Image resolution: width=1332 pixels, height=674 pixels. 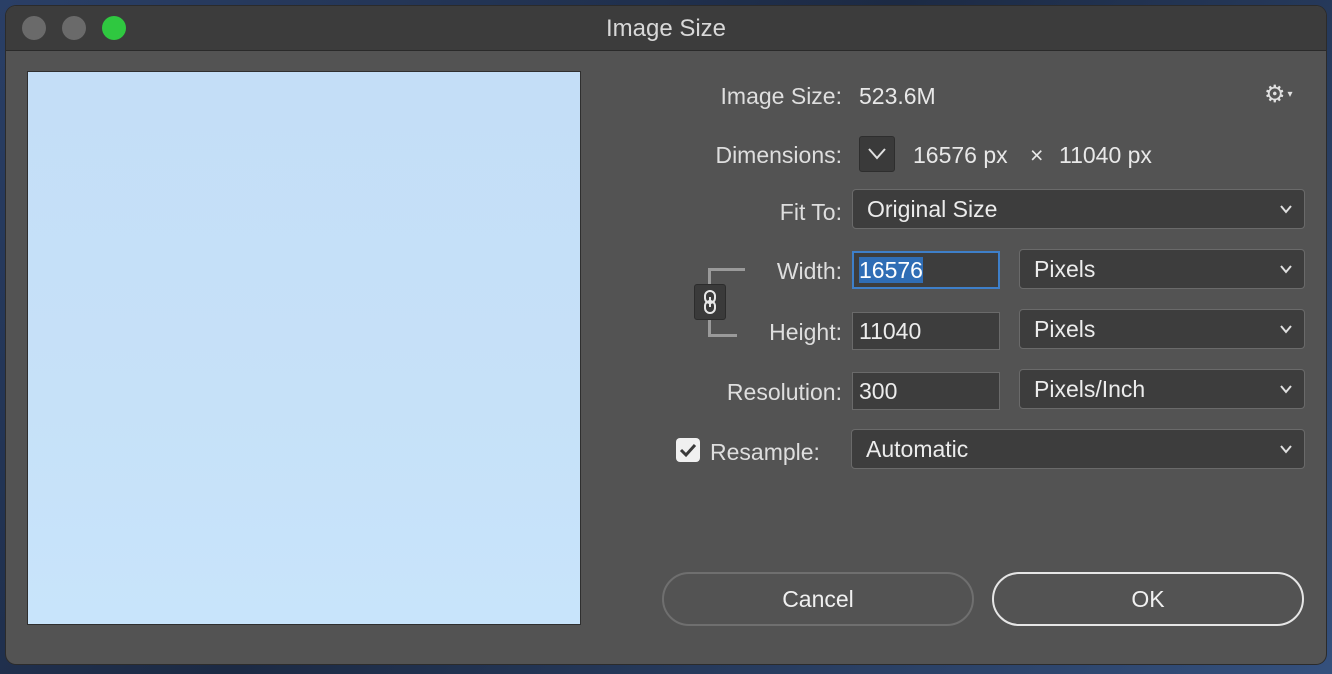 What do you see at coordinates (1105, 155) in the screenshot?
I see `dimensions-height-value: 11040 px` at bounding box center [1105, 155].